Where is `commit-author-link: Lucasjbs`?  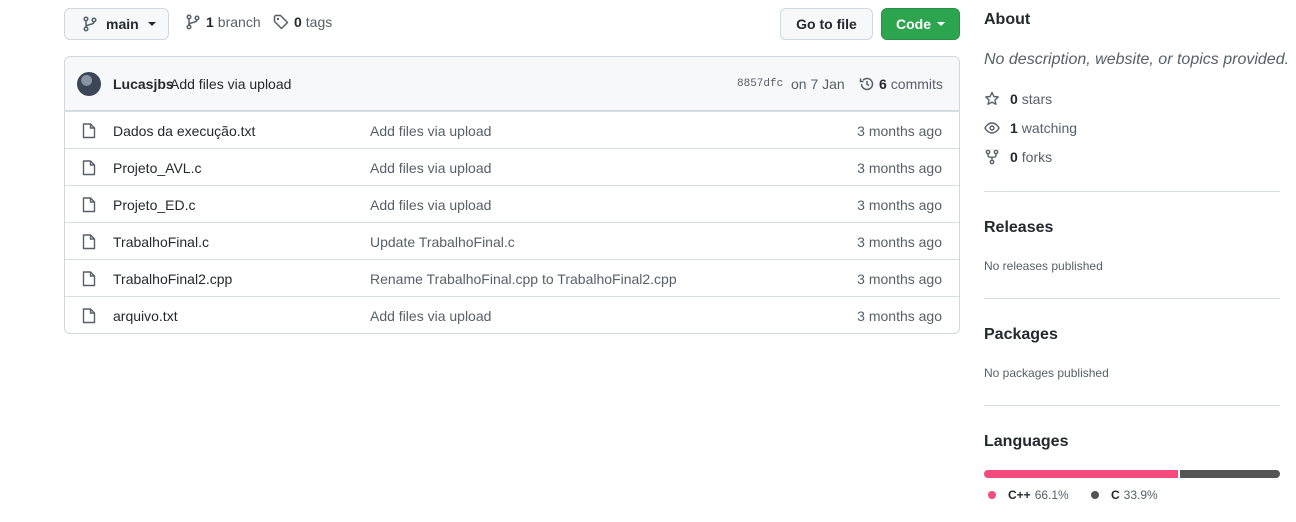
commit-author-link: Lucasjbs is located at coordinates (143, 84).